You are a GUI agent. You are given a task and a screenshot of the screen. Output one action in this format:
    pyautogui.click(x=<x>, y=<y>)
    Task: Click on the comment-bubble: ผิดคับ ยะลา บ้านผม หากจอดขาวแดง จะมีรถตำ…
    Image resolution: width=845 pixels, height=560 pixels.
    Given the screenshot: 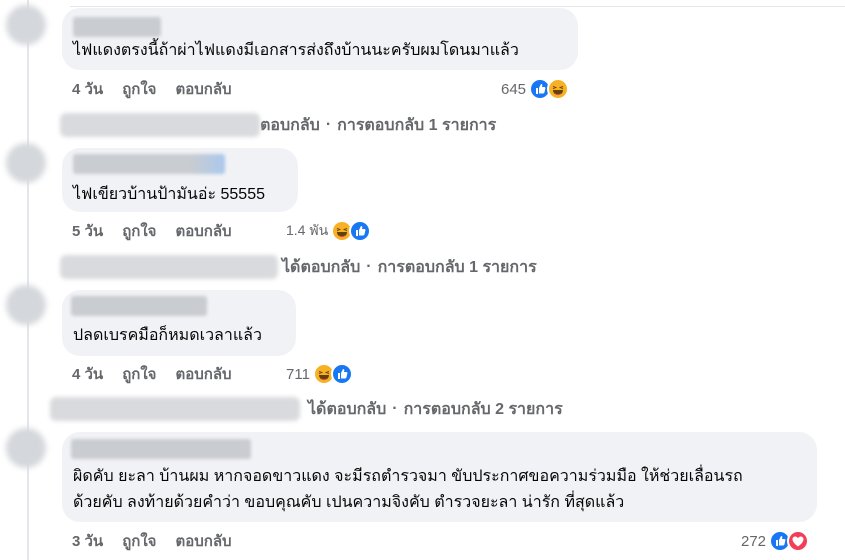 What is the action you would take?
    pyautogui.click(x=439, y=477)
    